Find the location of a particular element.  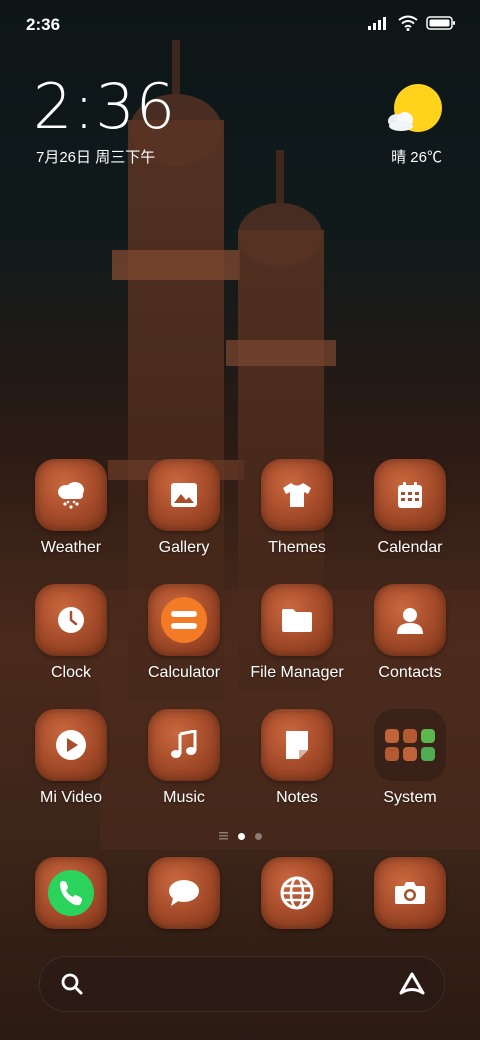

signal-icon is located at coordinates (377, 23).